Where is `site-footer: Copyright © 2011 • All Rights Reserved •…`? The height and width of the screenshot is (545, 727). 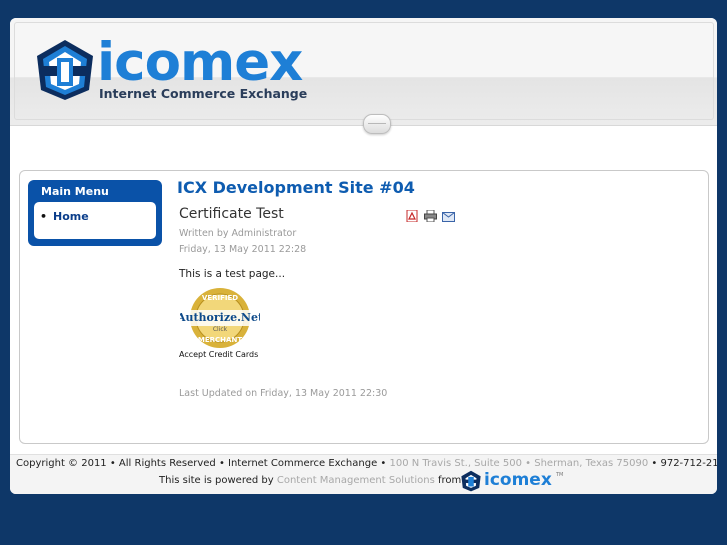
site-footer: Copyright © 2011 • All Rights Reserved •… is located at coordinates (363, 474).